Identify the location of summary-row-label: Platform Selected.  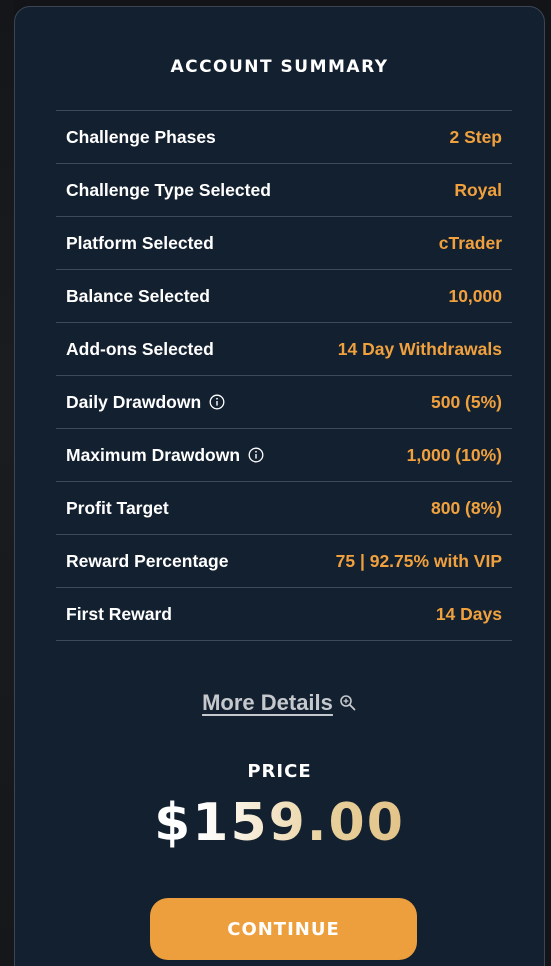
(140, 243).